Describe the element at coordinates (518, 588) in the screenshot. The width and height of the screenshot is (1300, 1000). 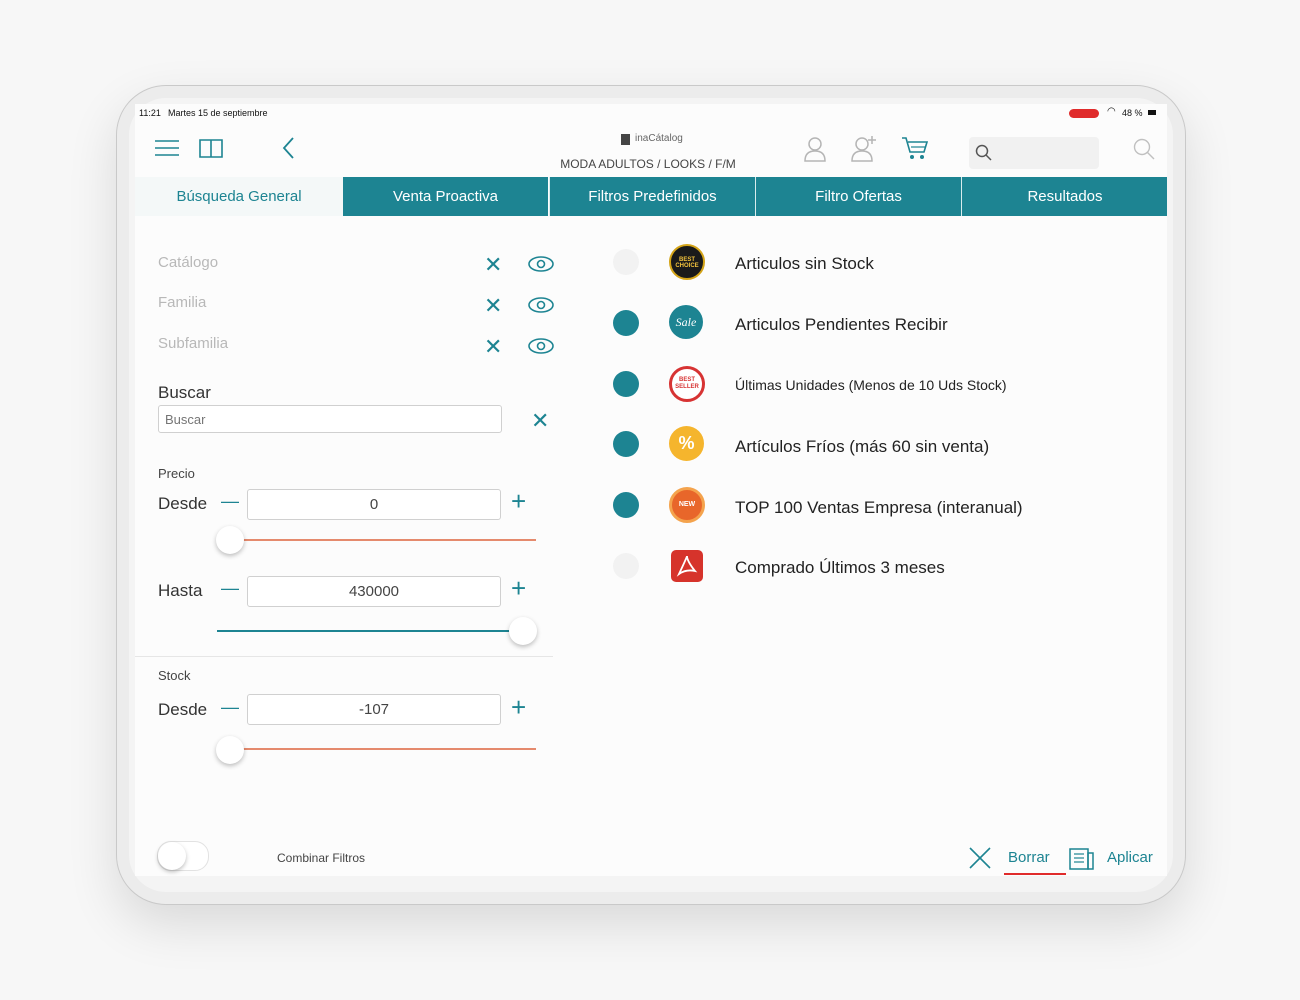
I see `precio-hasta-plus-button: +` at that location.